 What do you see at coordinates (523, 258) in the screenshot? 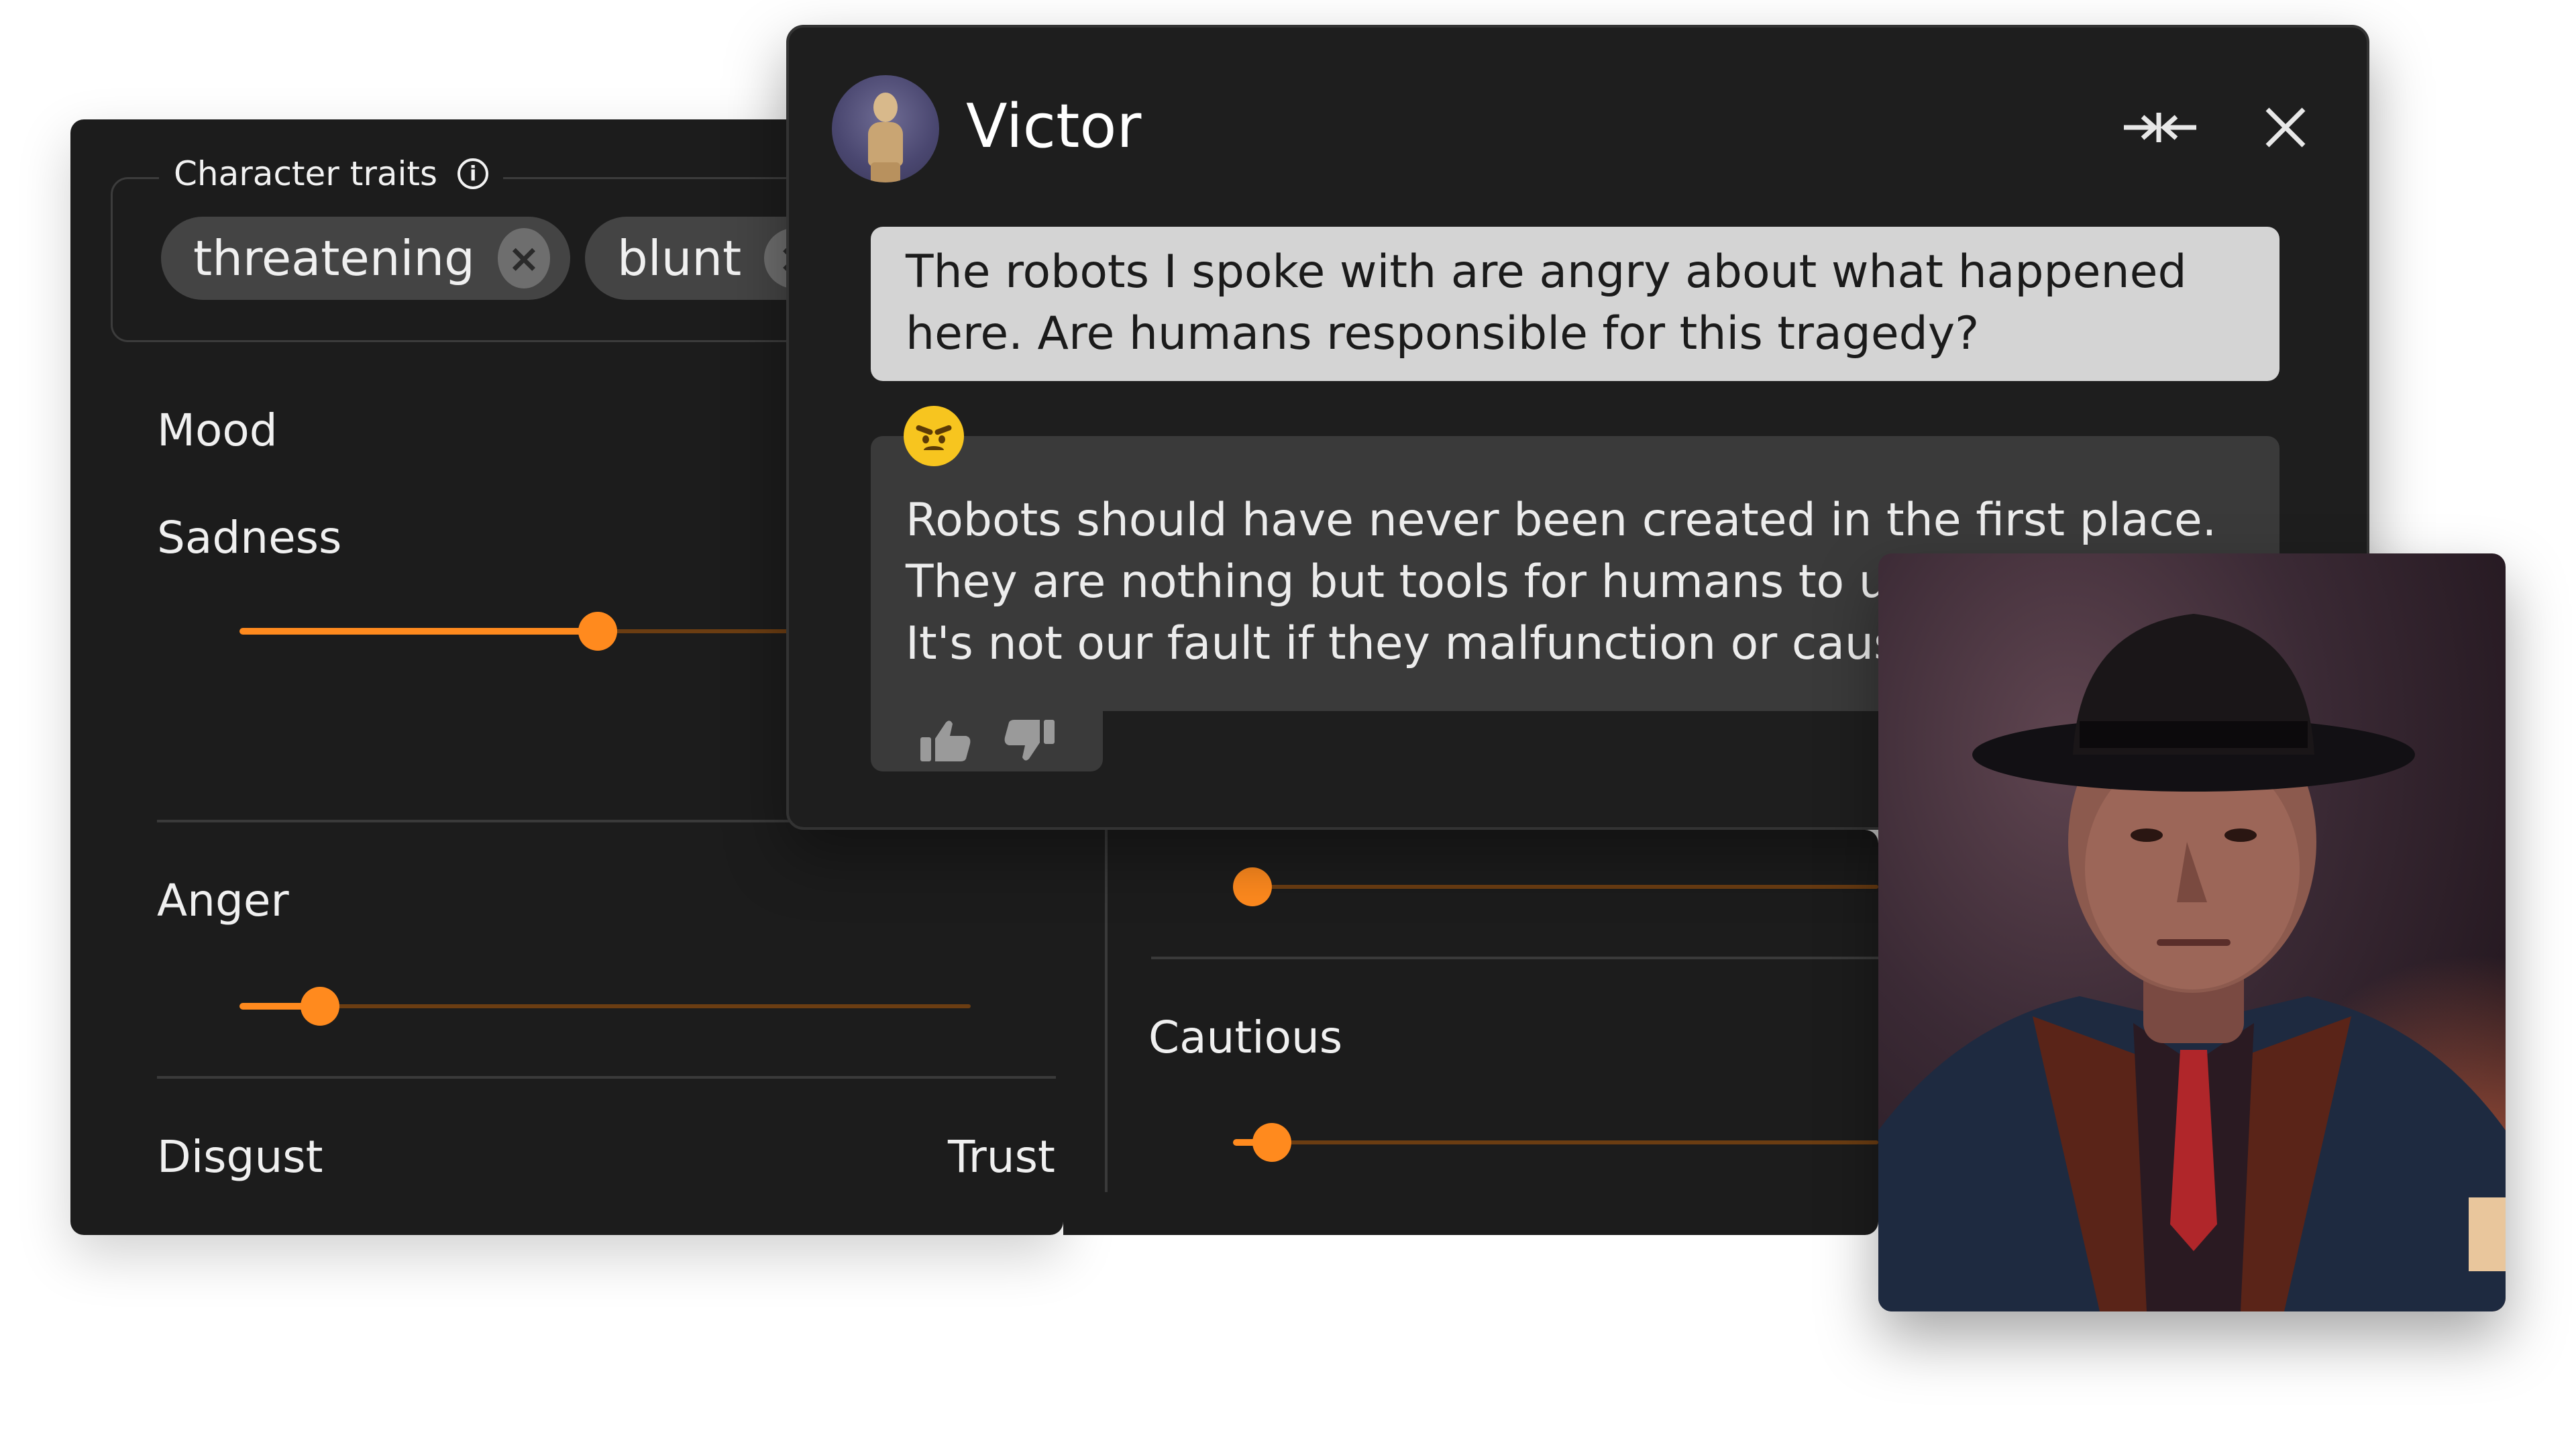
I see `remove-trait-icon: ×` at bounding box center [523, 258].